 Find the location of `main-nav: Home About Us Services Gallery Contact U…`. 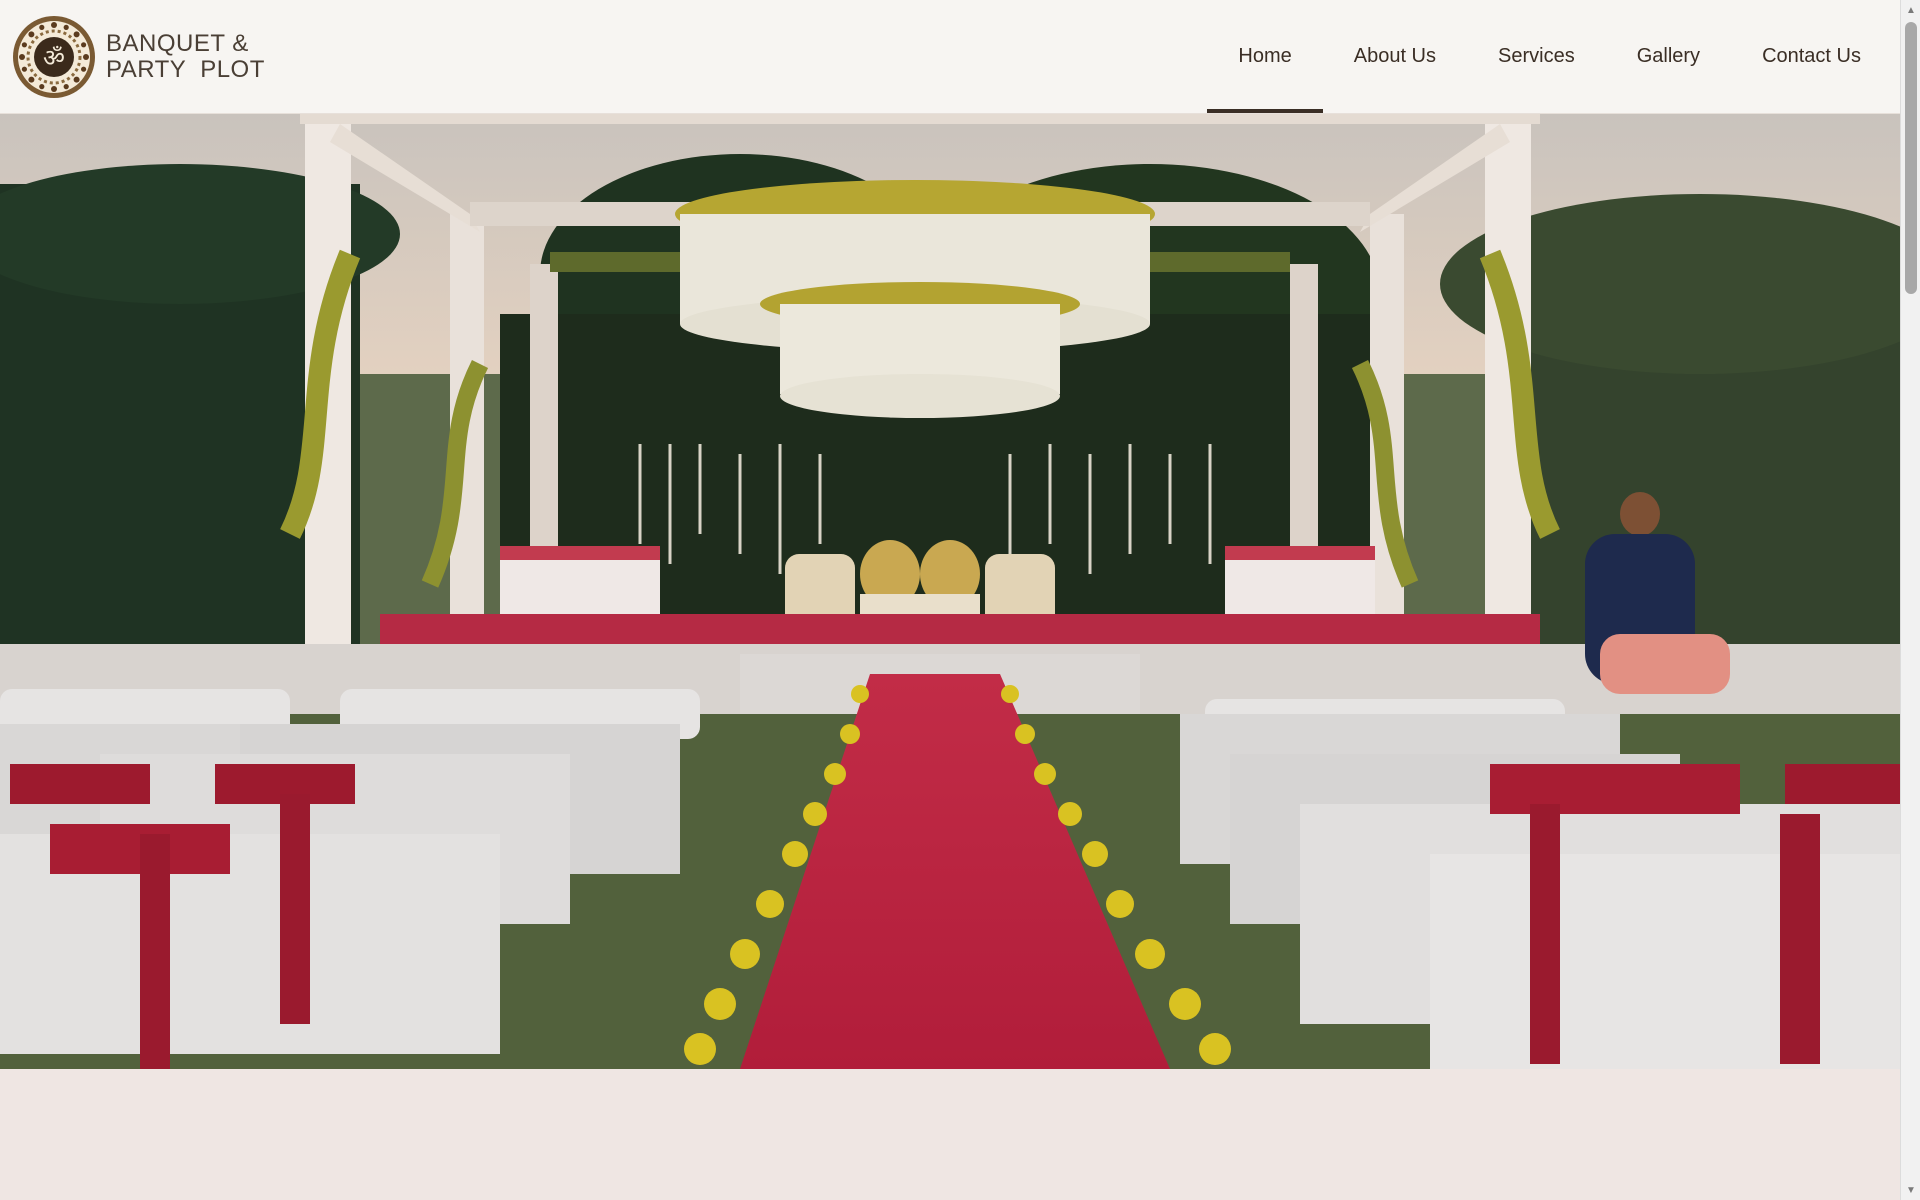

main-nav: Home About Us Services Gallery Contact U… is located at coordinates (1553, 56).